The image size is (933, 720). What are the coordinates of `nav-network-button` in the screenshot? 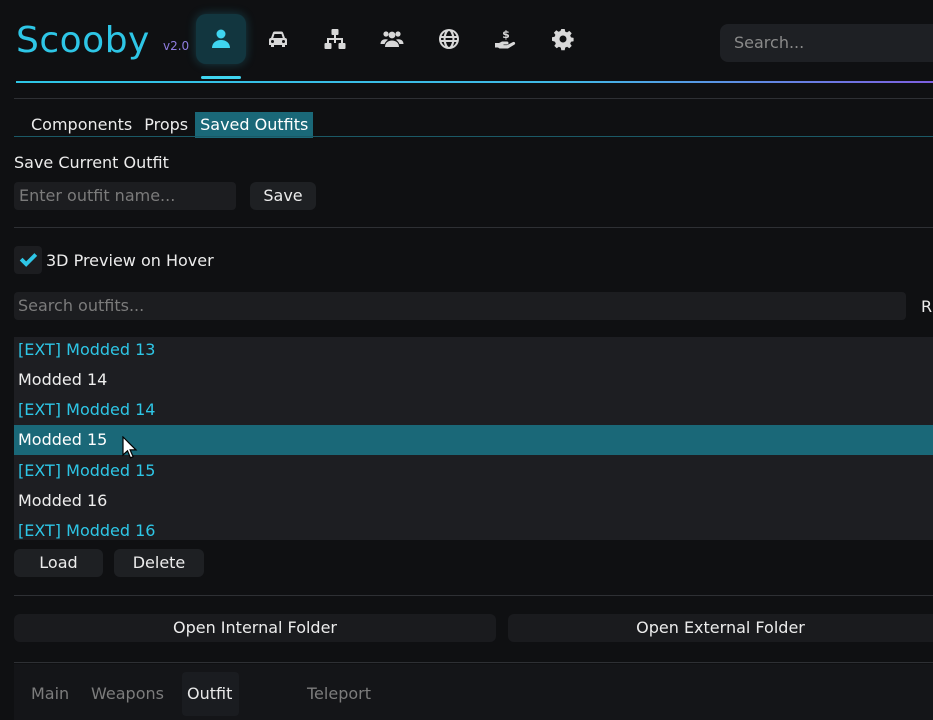 It's located at (335, 39).